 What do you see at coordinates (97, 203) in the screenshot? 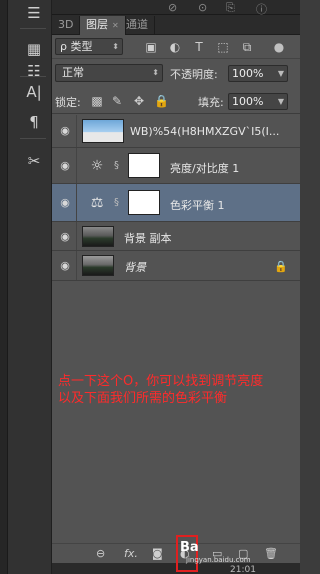
I see `color-balance-icon: ⚖` at bounding box center [97, 203].